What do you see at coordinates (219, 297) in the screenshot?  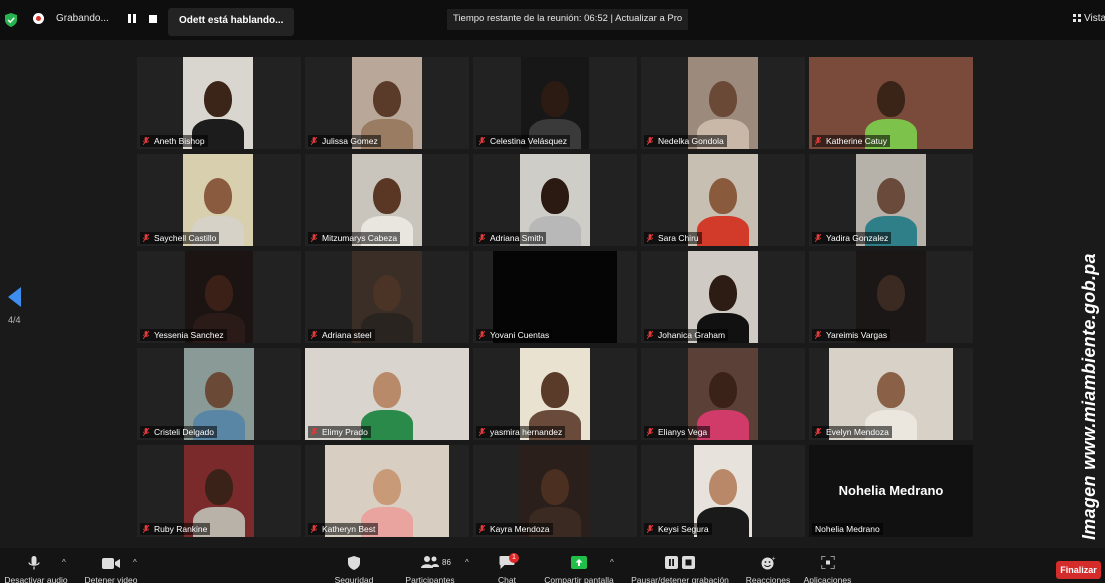 I see `participant-video-tile: Yessenia Sanchez` at bounding box center [219, 297].